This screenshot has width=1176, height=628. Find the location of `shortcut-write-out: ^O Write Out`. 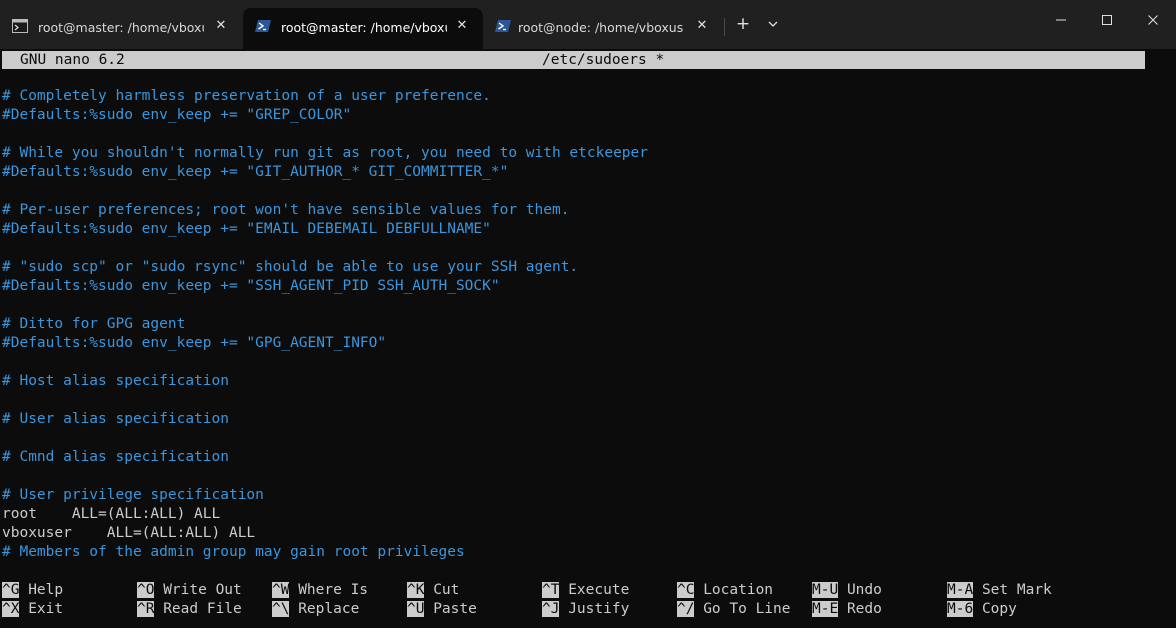

shortcut-write-out: ^O Write Out is located at coordinates (189, 590).